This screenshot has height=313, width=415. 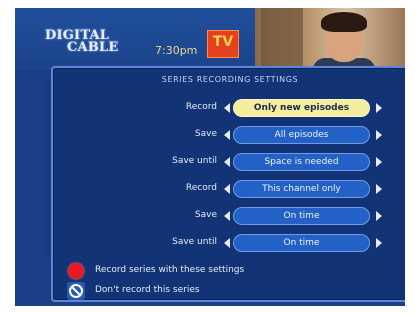 I want to click on channel-logo-icon: TV, so click(x=223, y=44).